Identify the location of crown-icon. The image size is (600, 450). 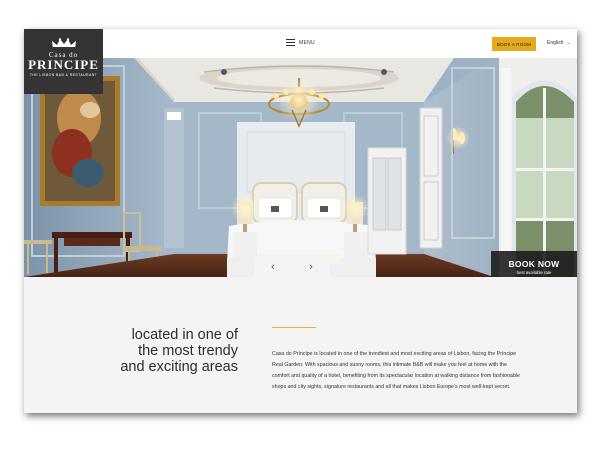
(63, 43).